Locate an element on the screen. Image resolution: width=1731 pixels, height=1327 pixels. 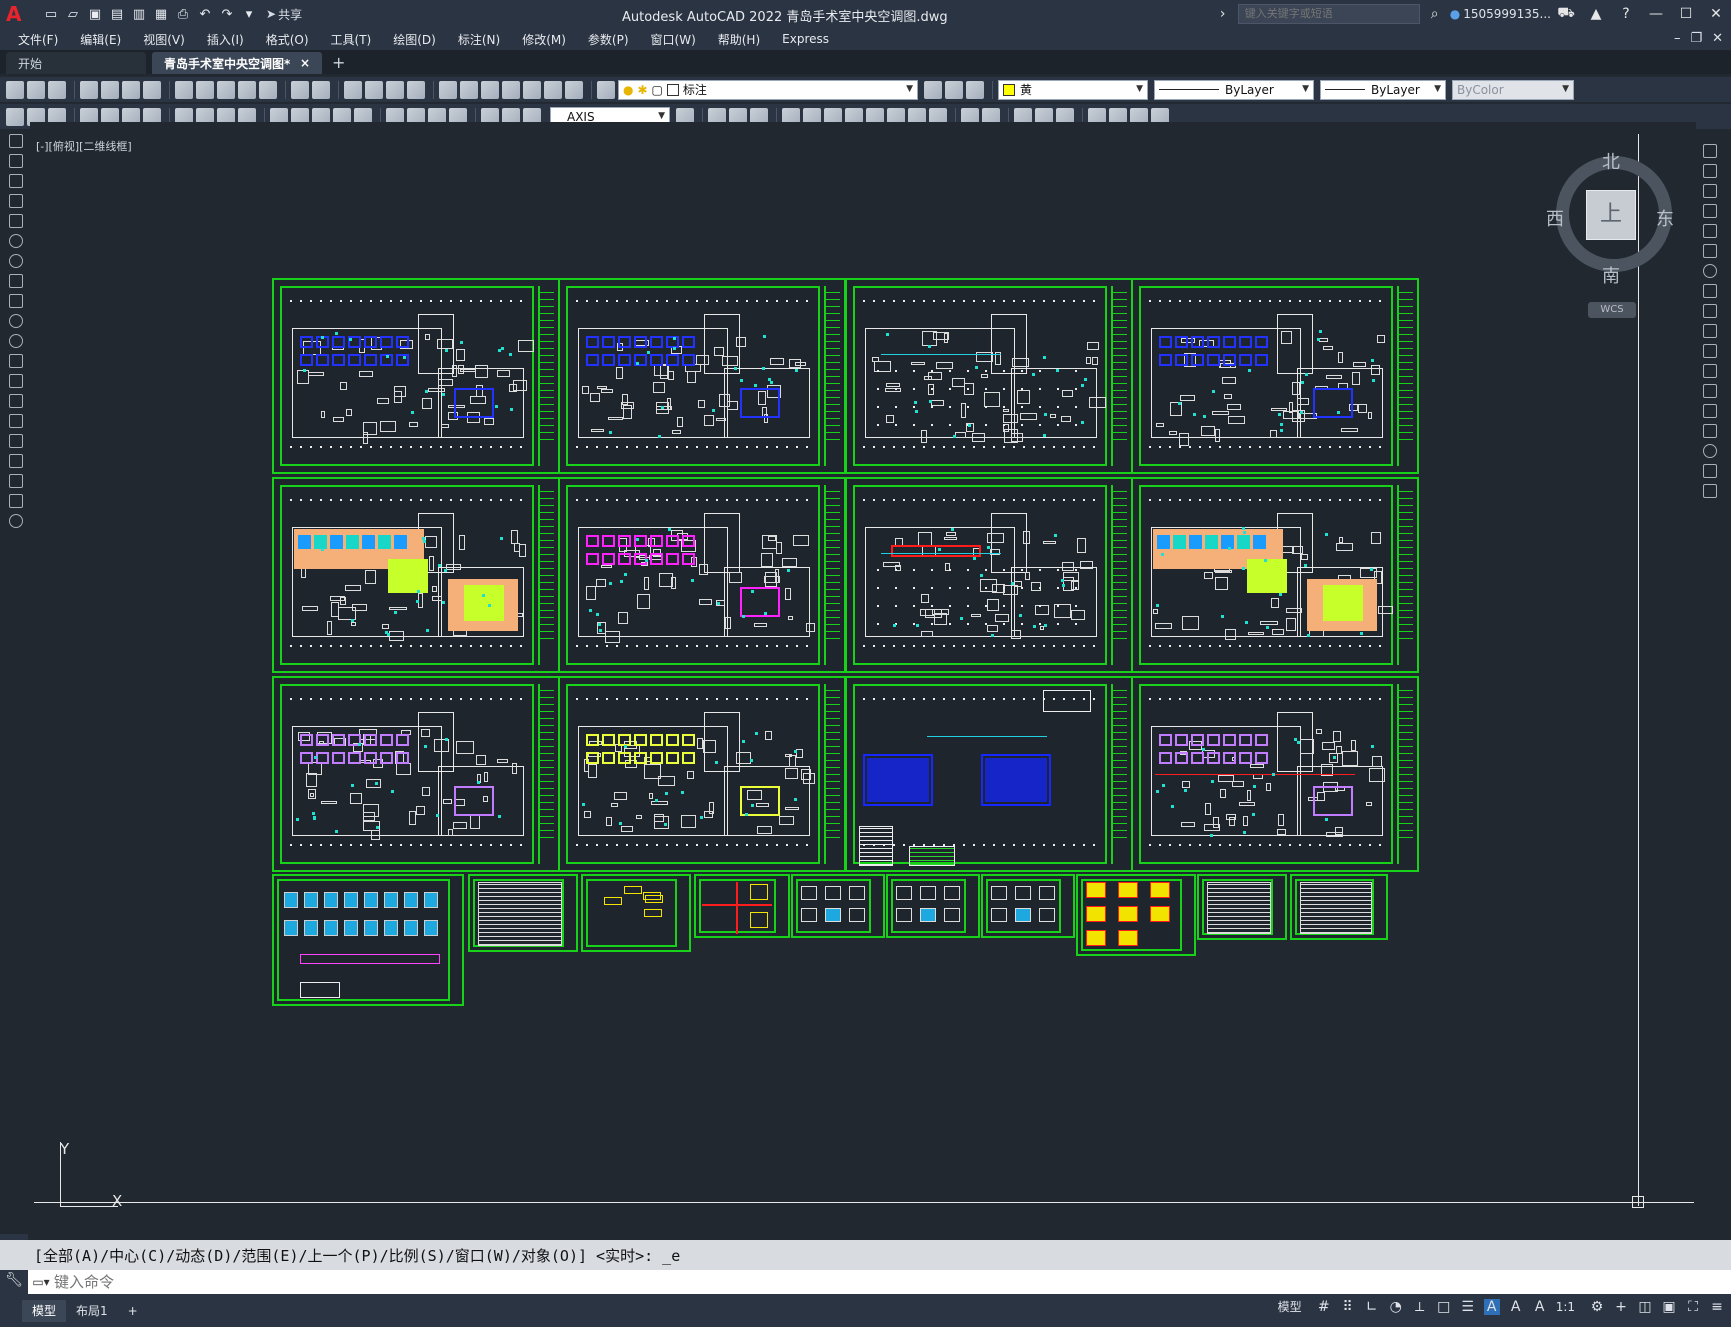
tab-drawing: 青岛手术室中央空调图* × is located at coordinates (237, 63).